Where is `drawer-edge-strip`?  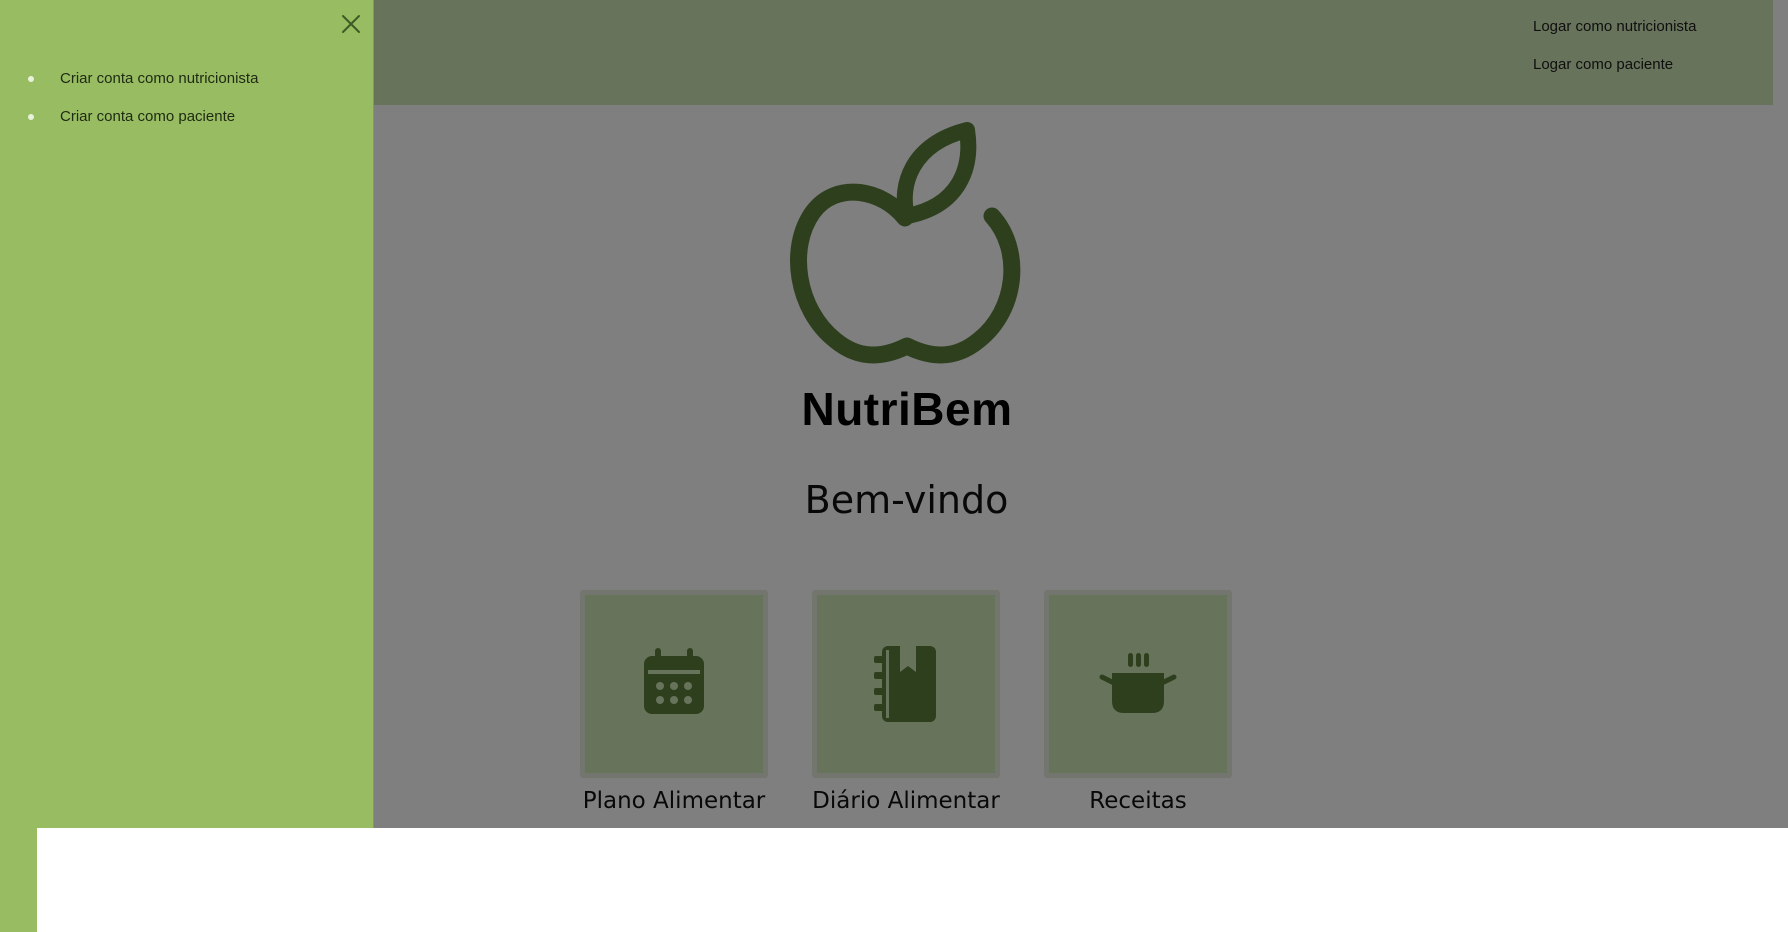
drawer-edge-strip is located at coordinates (18, 880).